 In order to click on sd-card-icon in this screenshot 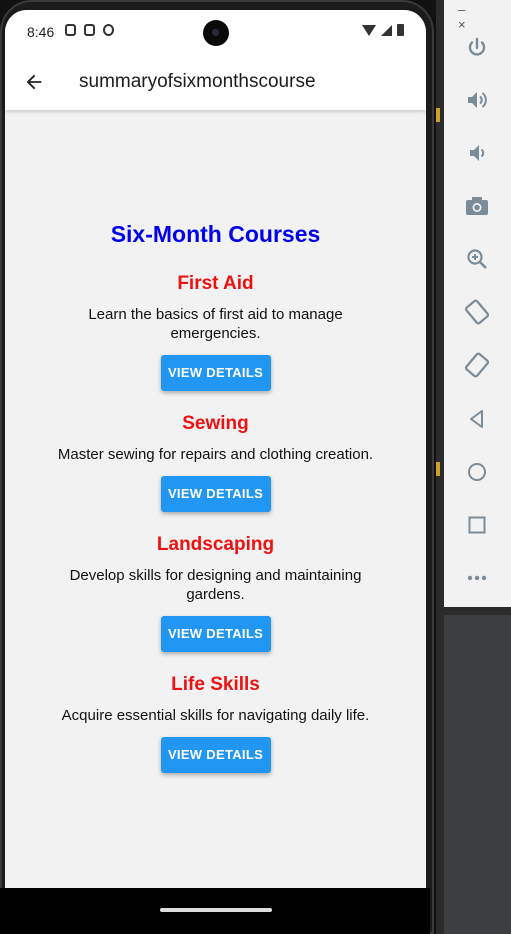, I will do `click(89, 30)`.